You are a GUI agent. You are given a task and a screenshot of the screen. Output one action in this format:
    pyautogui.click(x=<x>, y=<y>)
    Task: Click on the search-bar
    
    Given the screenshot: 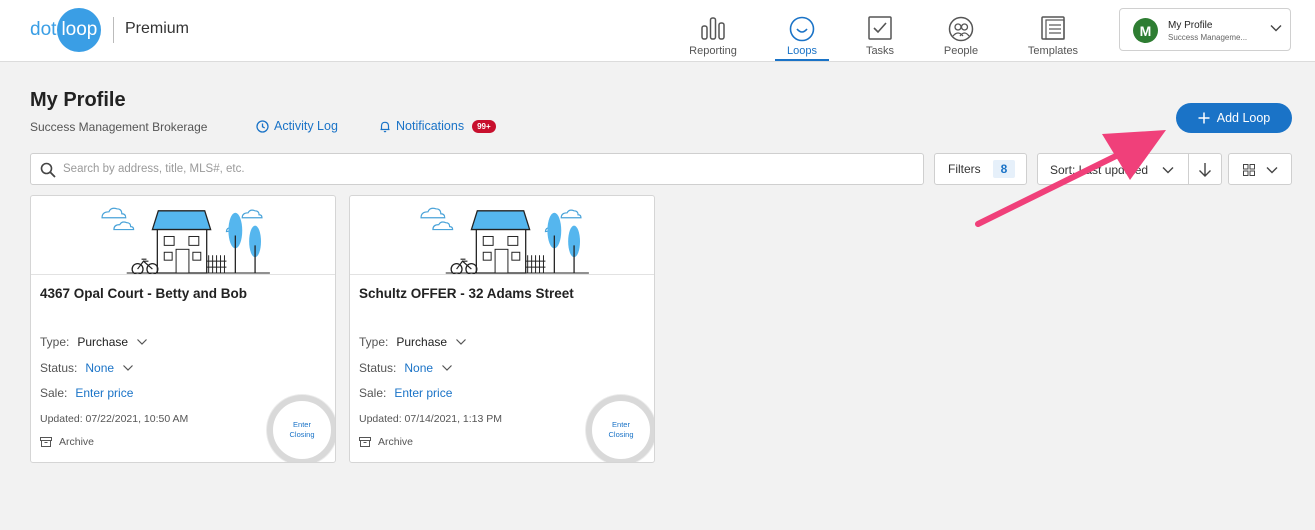 What is the action you would take?
    pyautogui.click(x=477, y=169)
    